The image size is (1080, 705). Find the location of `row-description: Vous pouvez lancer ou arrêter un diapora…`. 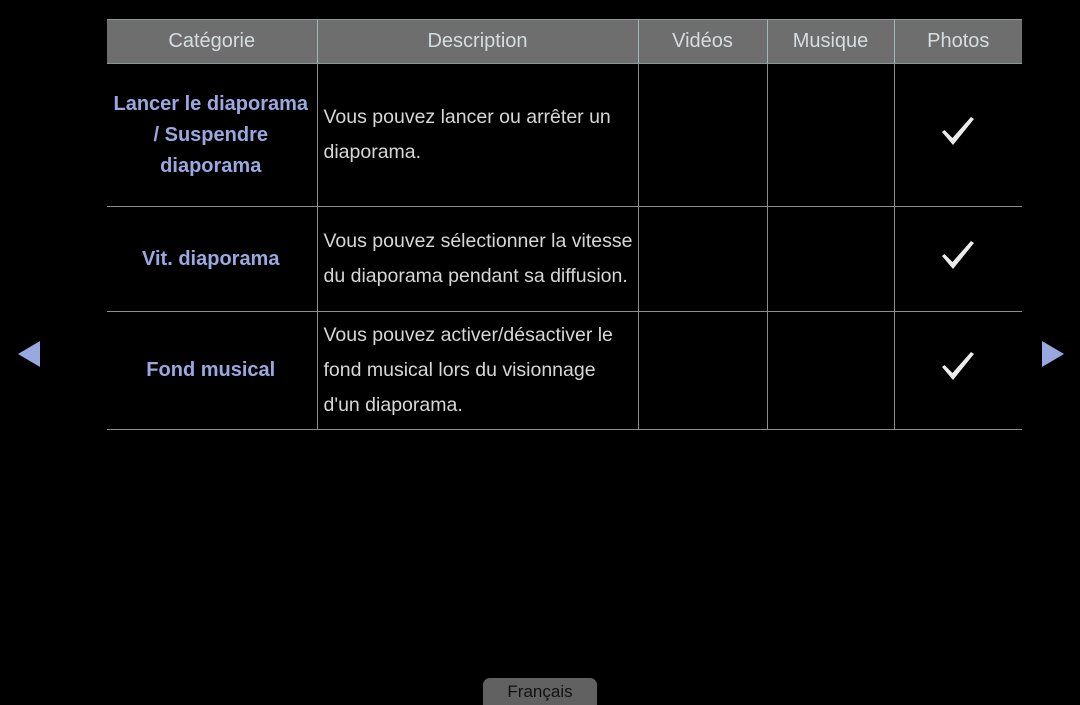

row-description: Vous pouvez lancer ou arrêter un diapora… is located at coordinates (477, 135).